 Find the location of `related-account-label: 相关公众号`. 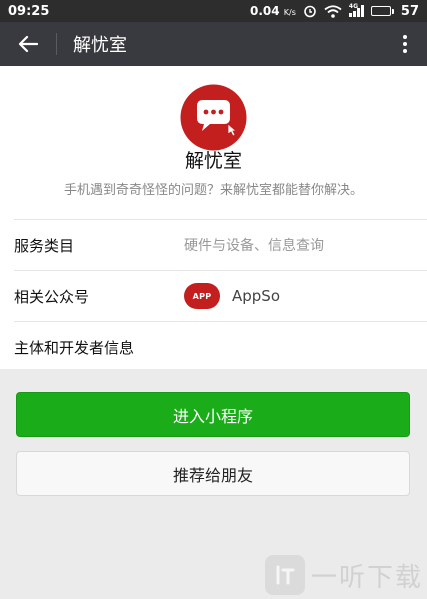

related-account-label: 相关公众号 is located at coordinates (52, 296).